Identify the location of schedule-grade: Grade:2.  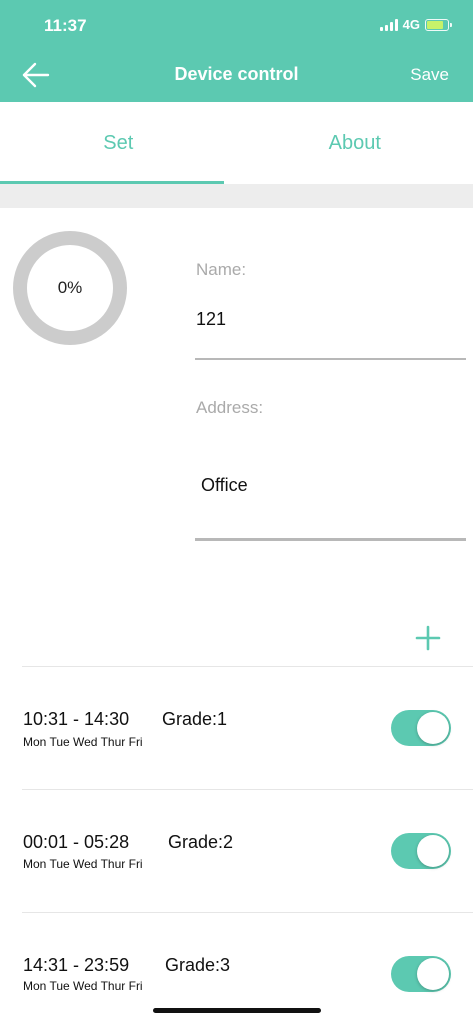
(201, 842).